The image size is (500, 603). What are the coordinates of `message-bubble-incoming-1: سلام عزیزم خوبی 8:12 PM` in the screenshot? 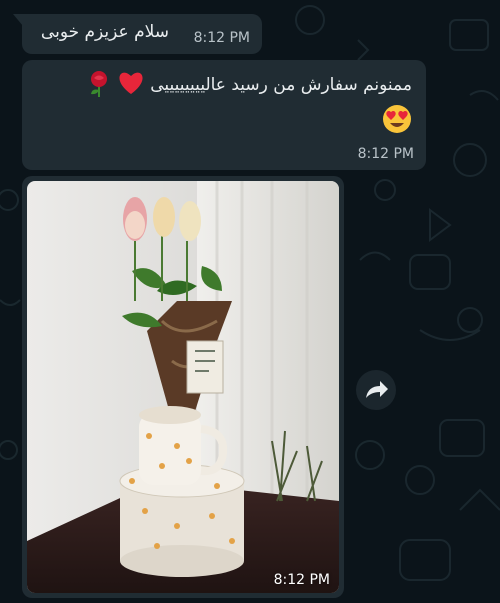 It's located at (137, 34).